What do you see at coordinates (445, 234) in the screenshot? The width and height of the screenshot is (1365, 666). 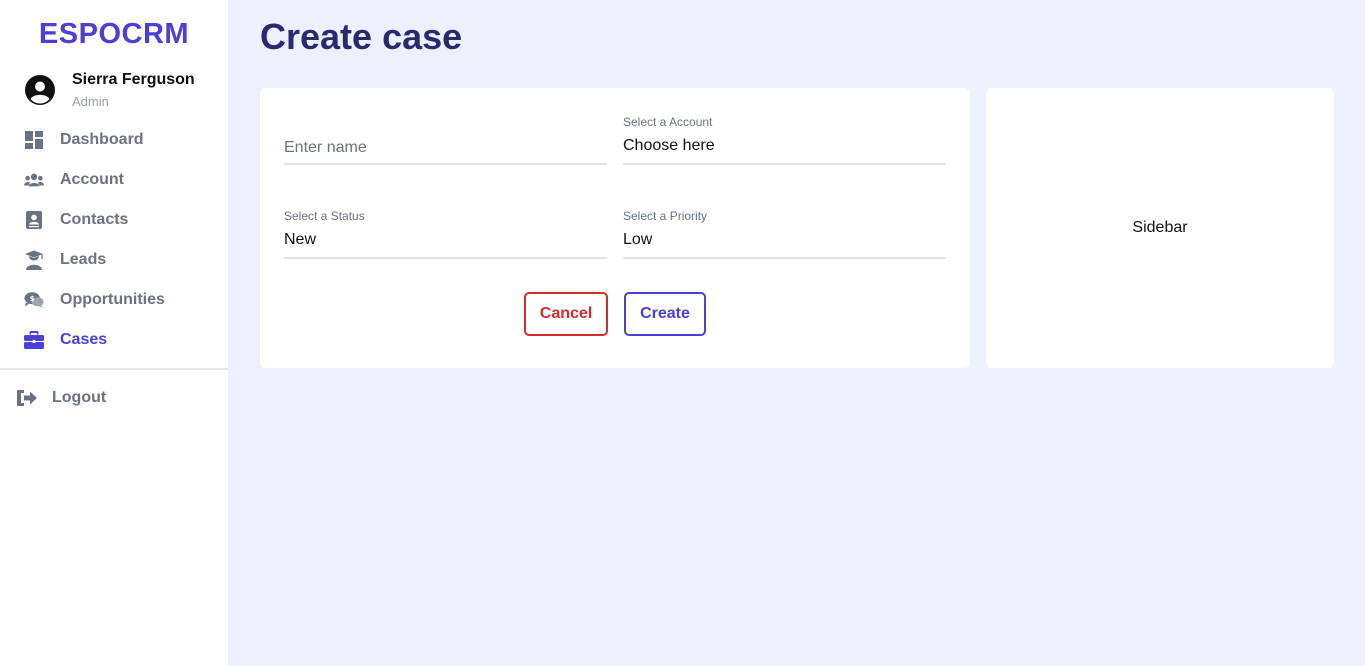 I see `status-select: Select a Status New` at bounding box center [445, 234].